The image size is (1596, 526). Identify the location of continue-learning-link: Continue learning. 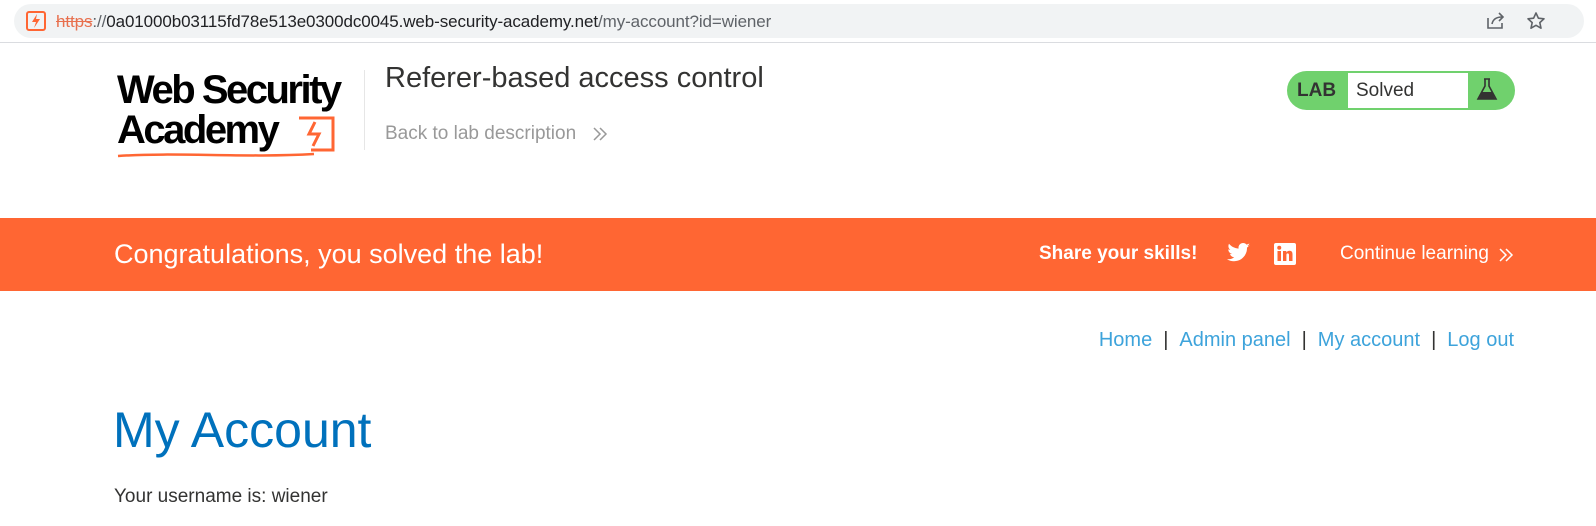
(1414, 254).